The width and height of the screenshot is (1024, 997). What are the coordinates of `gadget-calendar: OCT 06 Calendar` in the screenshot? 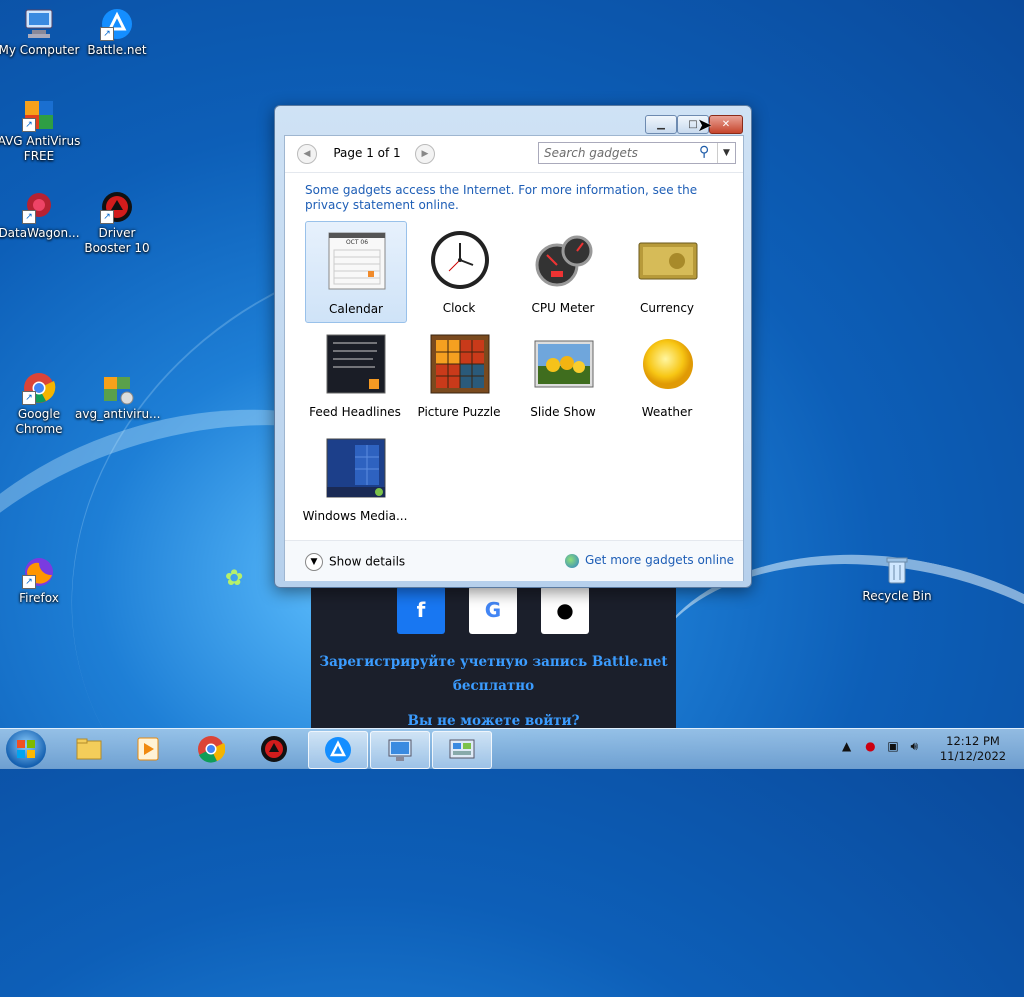 It's located at (356, 272).